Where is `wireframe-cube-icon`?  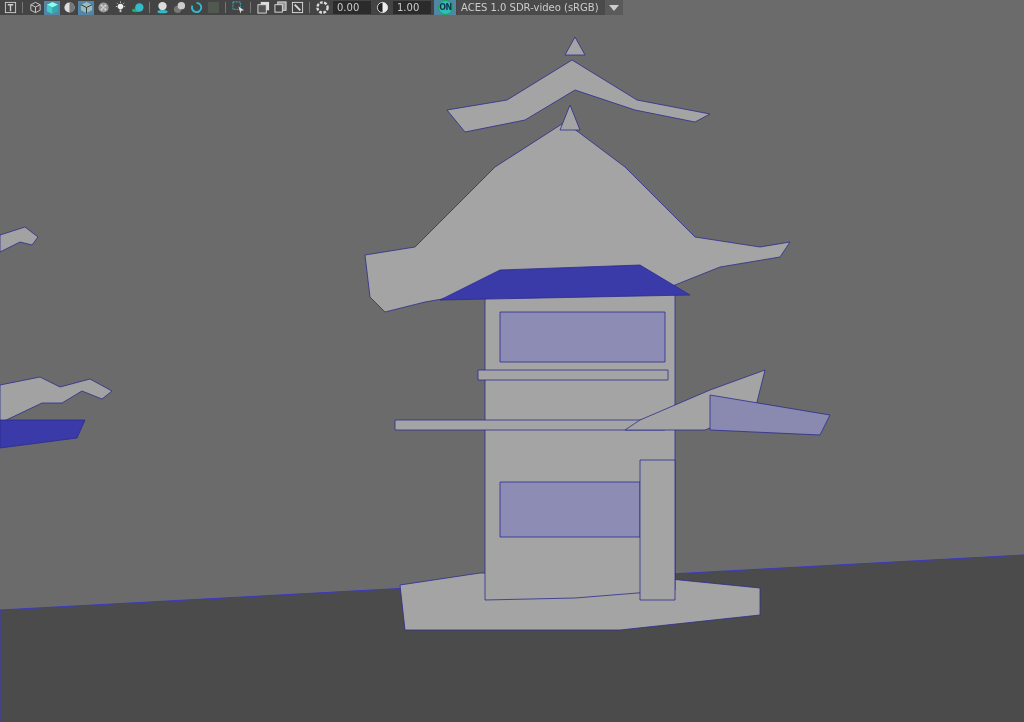 wireframe-cube-icon is located at coordinates (35, 7).